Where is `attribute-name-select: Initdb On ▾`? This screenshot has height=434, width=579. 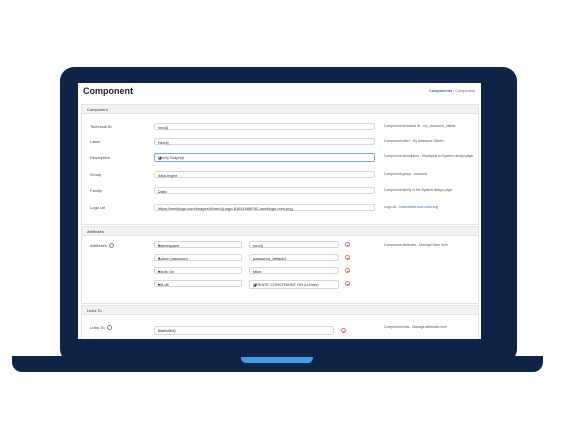 attribute-name-select: Initdb On ▾ is located at coordinates (198, 270).